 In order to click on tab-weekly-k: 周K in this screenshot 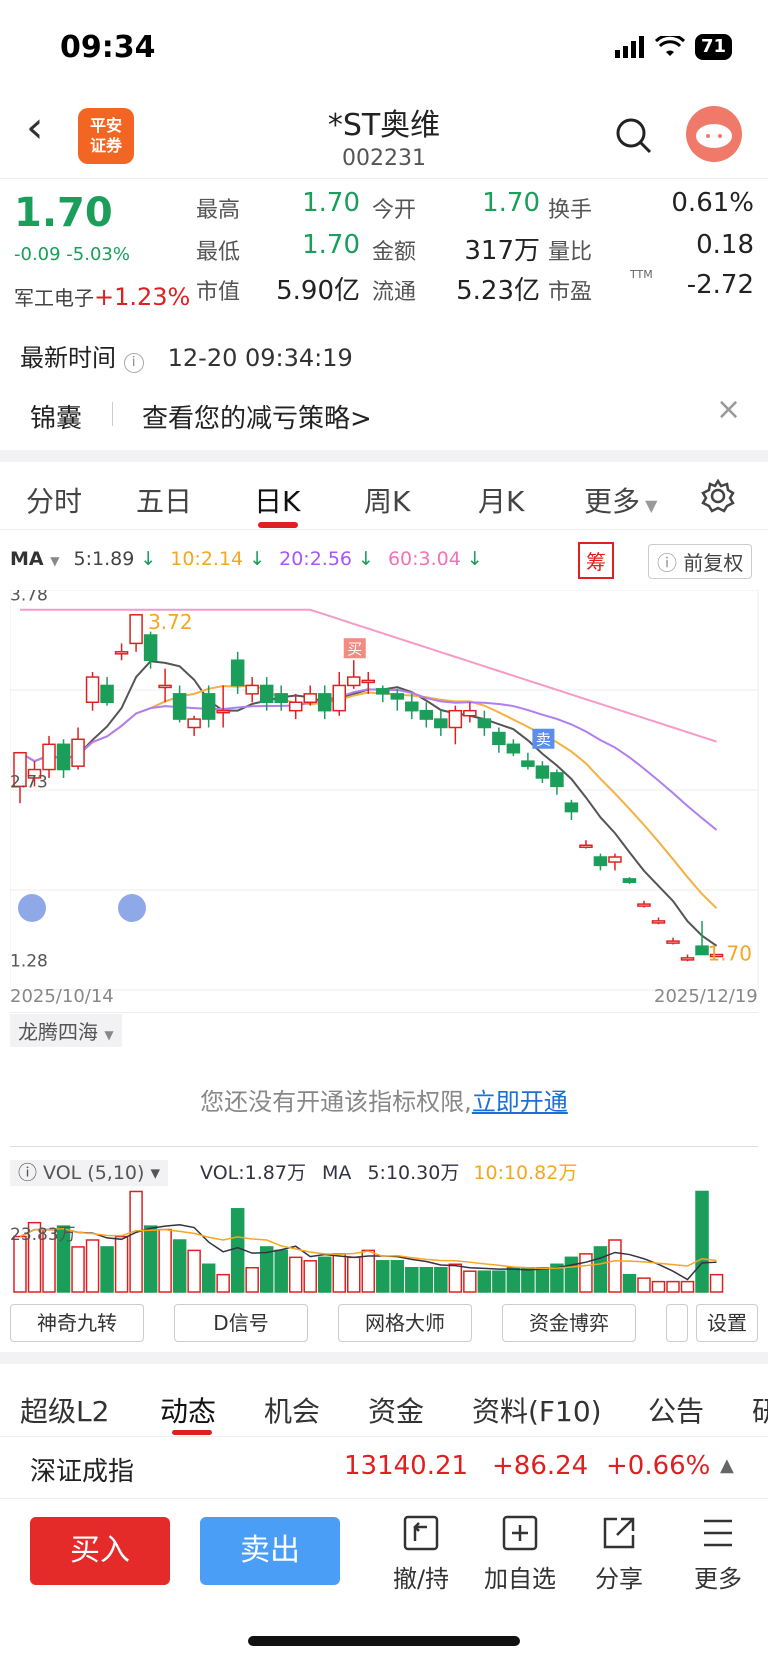, I will do `click(387, 500)`.